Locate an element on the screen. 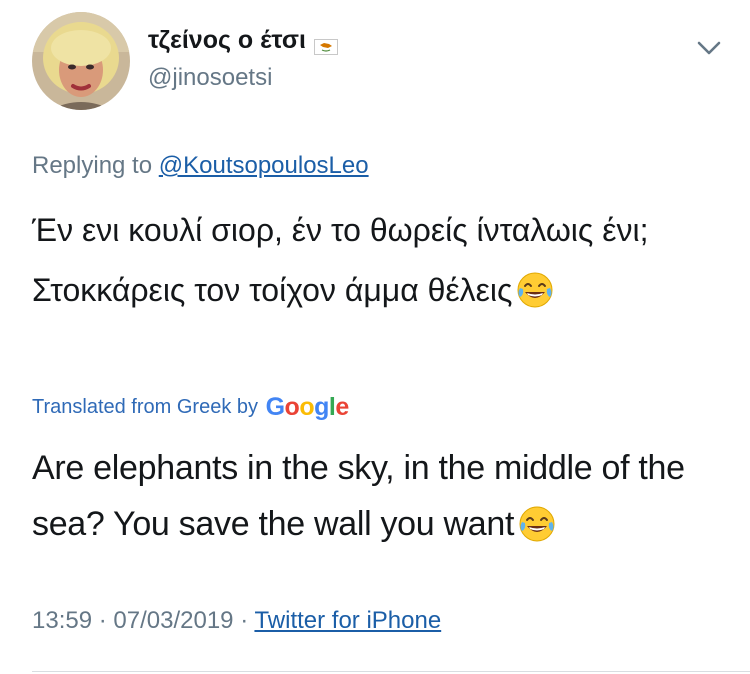 This screenshot has height=674, width=750. display-name-row: τζείνος ο έτσι is located at coordinates (243, 41).